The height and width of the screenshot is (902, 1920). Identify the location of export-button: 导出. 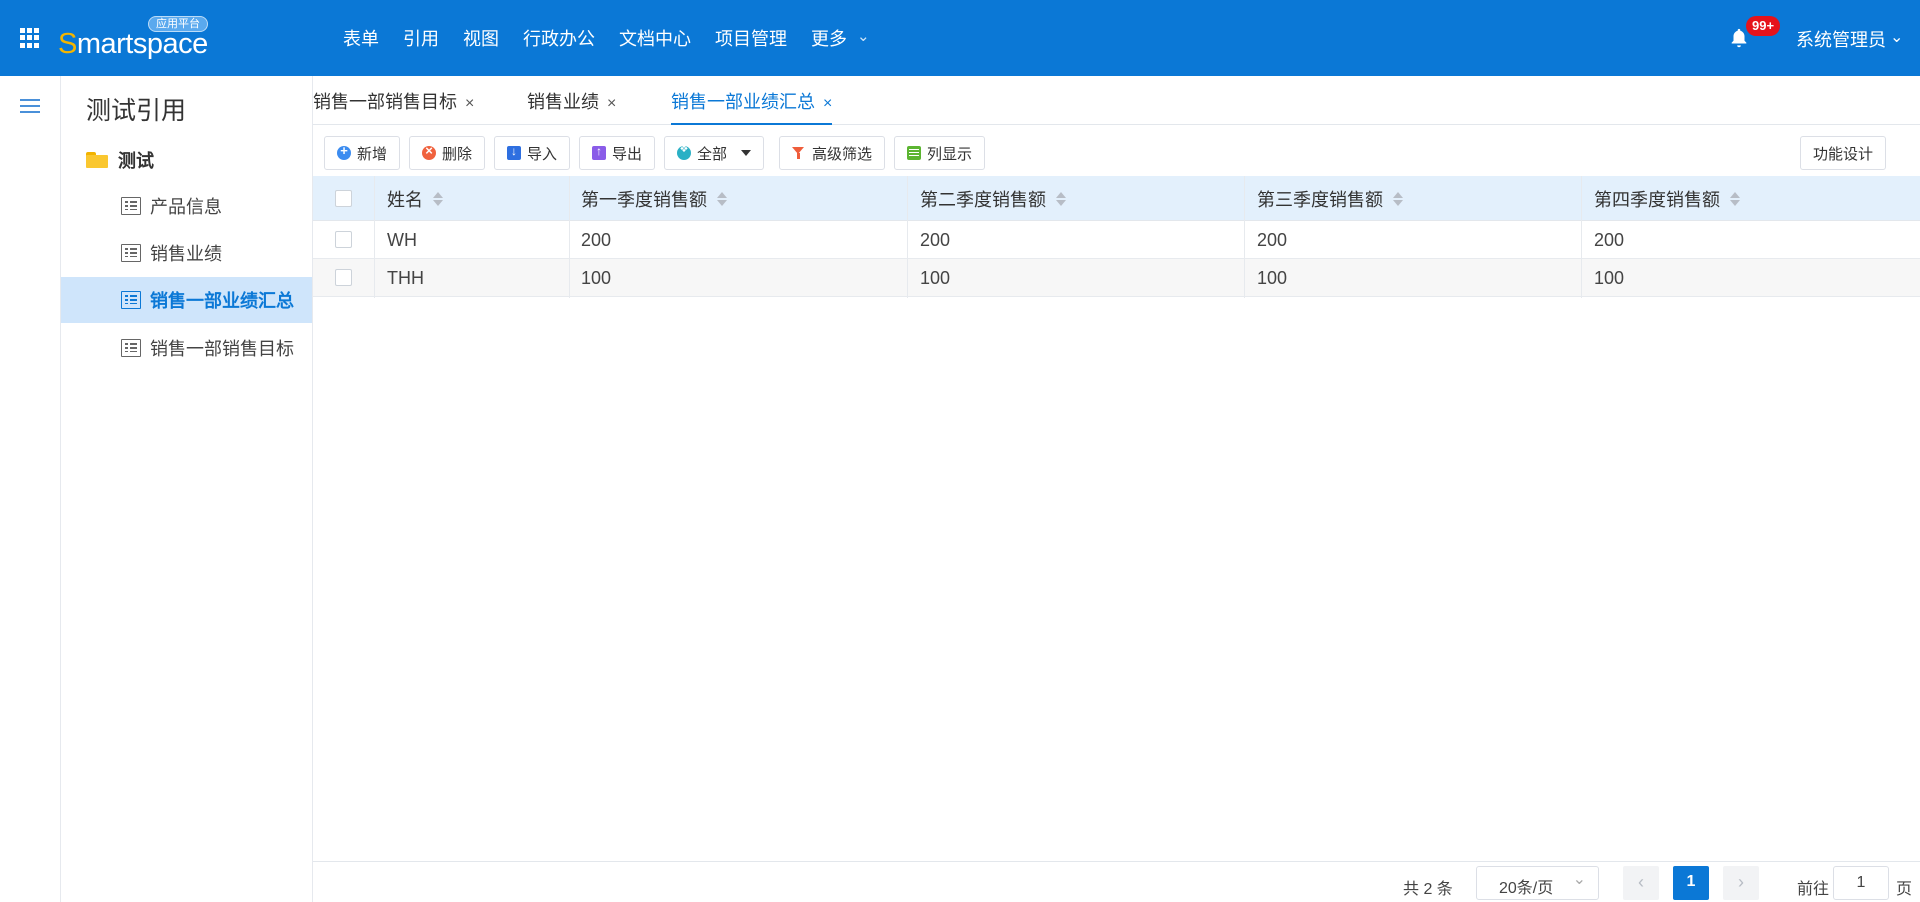
(617, 153).